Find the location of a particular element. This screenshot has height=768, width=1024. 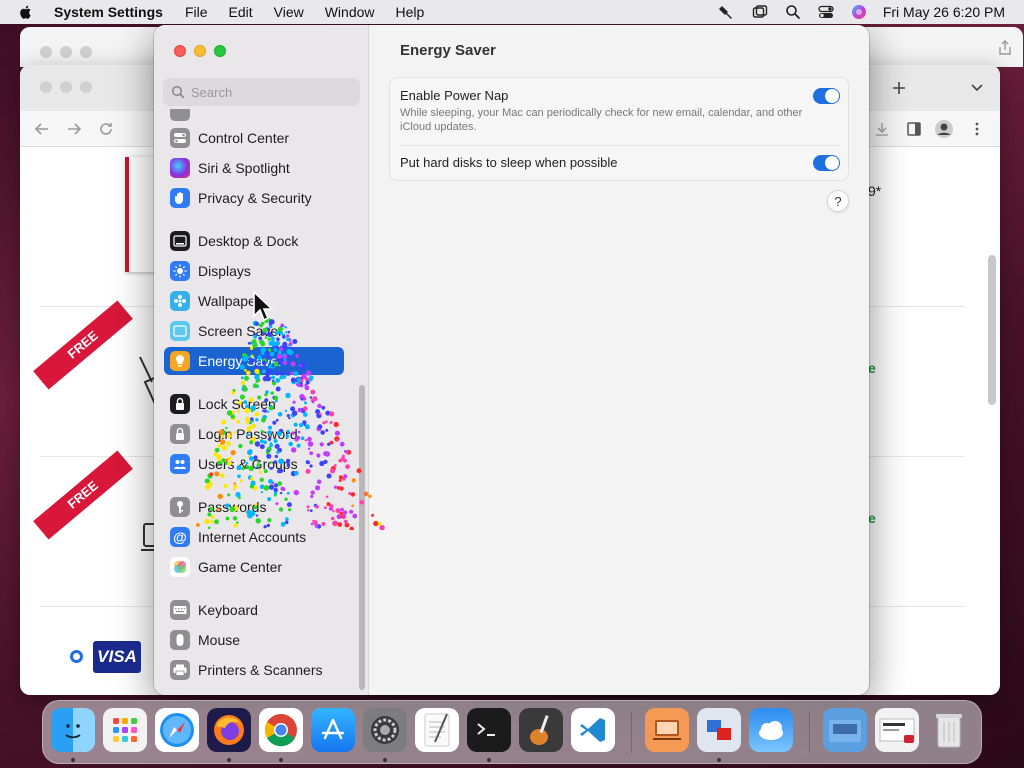

menu-window: Window is located at coordinates (350, 12).